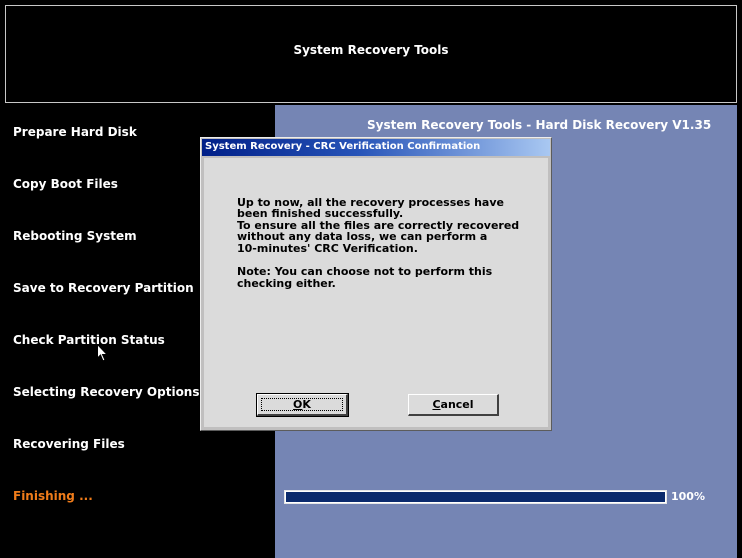  What do you see at coordinates (327, 248) in the screenshot?
I see `dialog-message-line: 10-minutes' CRC Verification.` at bounding box center [327, 248].